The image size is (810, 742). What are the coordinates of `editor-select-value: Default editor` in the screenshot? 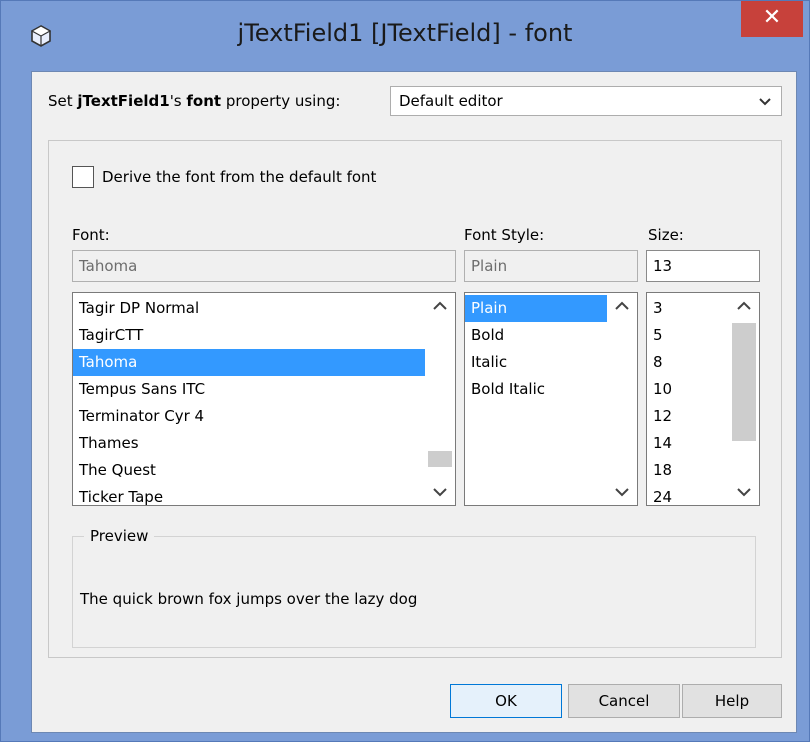 It's located at (451, 101).